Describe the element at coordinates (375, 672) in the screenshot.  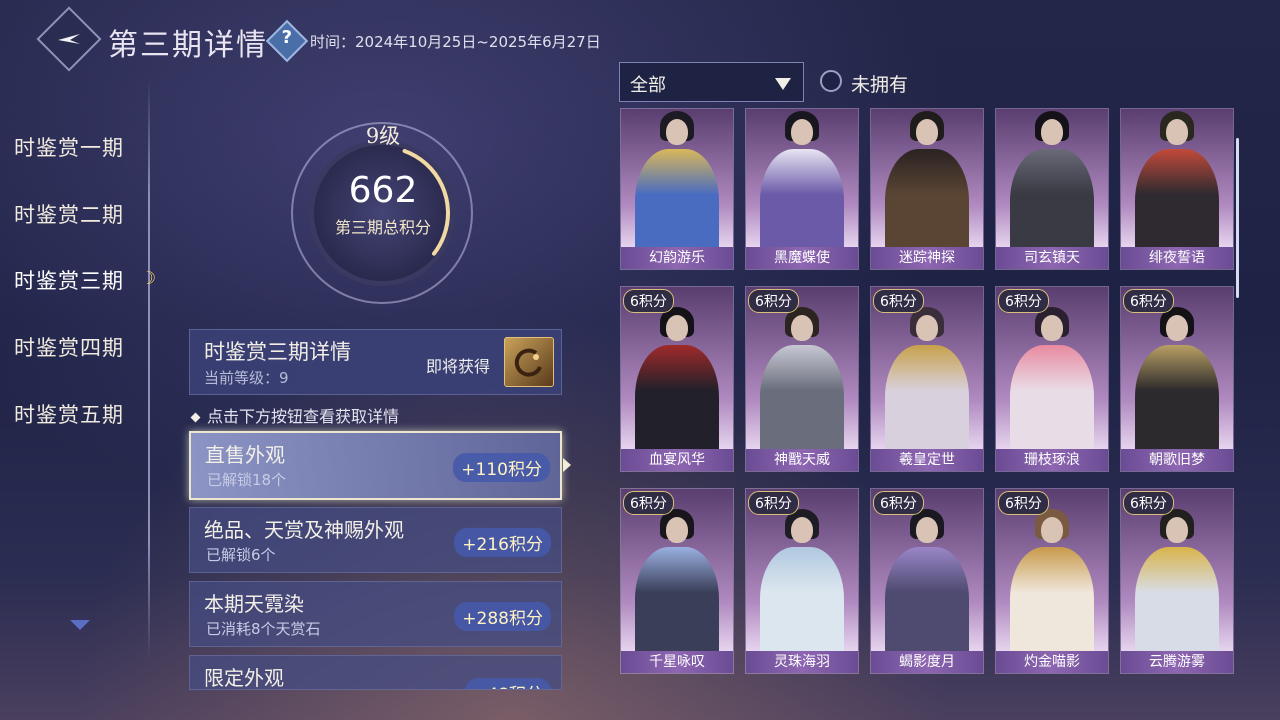
I see `source-limited: 限定外观 +48积分` at that location.